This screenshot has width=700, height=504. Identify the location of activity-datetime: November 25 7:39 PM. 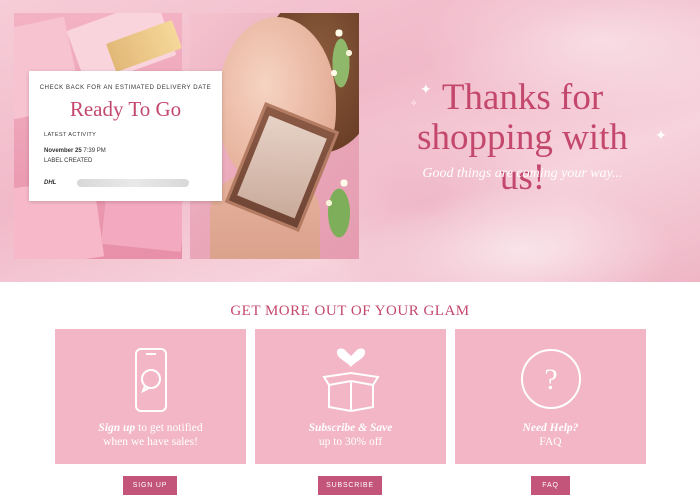
(75, 151).